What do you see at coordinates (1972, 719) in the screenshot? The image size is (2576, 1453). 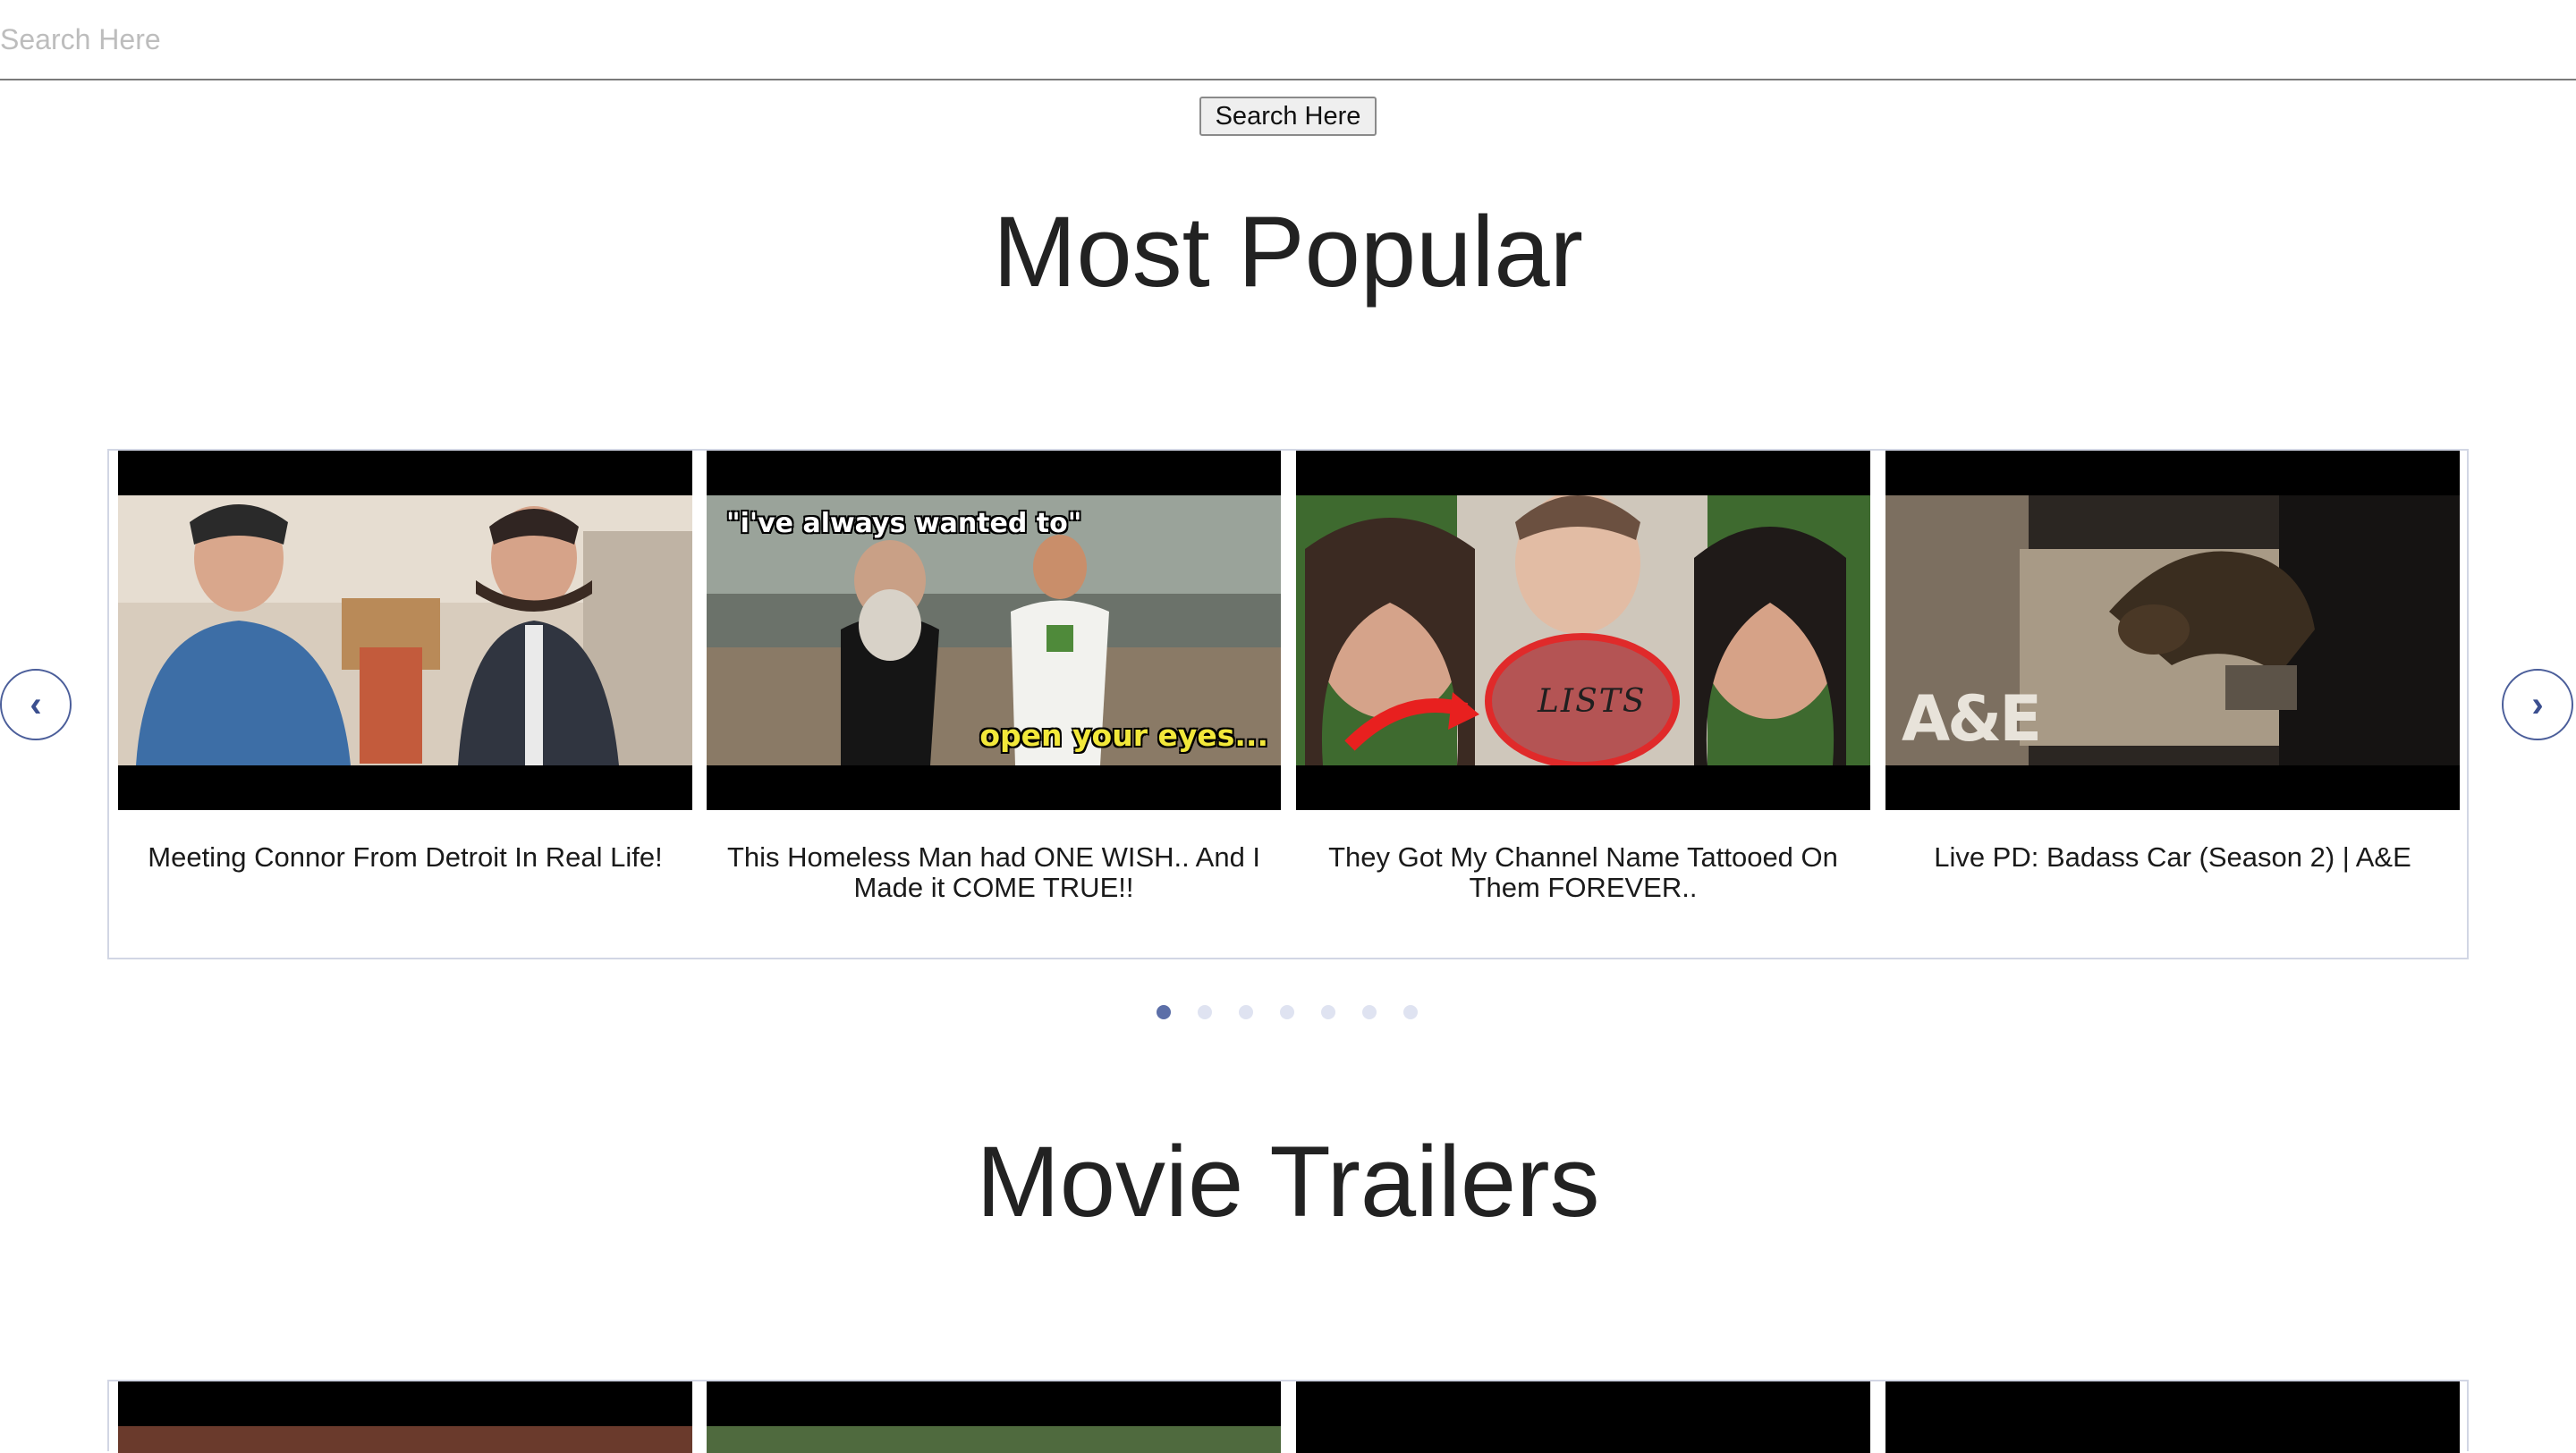 I see `network-logo: A&E` at bounding box center [1972, 719].